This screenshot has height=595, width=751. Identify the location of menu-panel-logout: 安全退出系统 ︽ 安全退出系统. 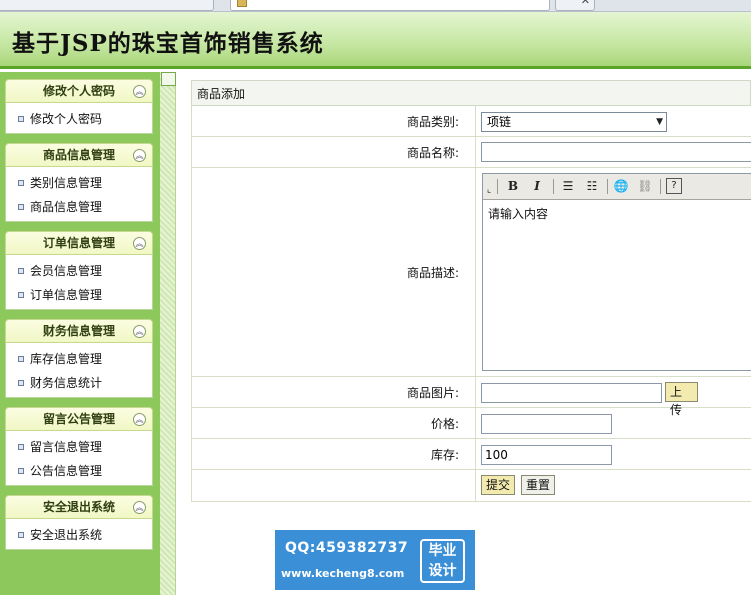
(79, 522).